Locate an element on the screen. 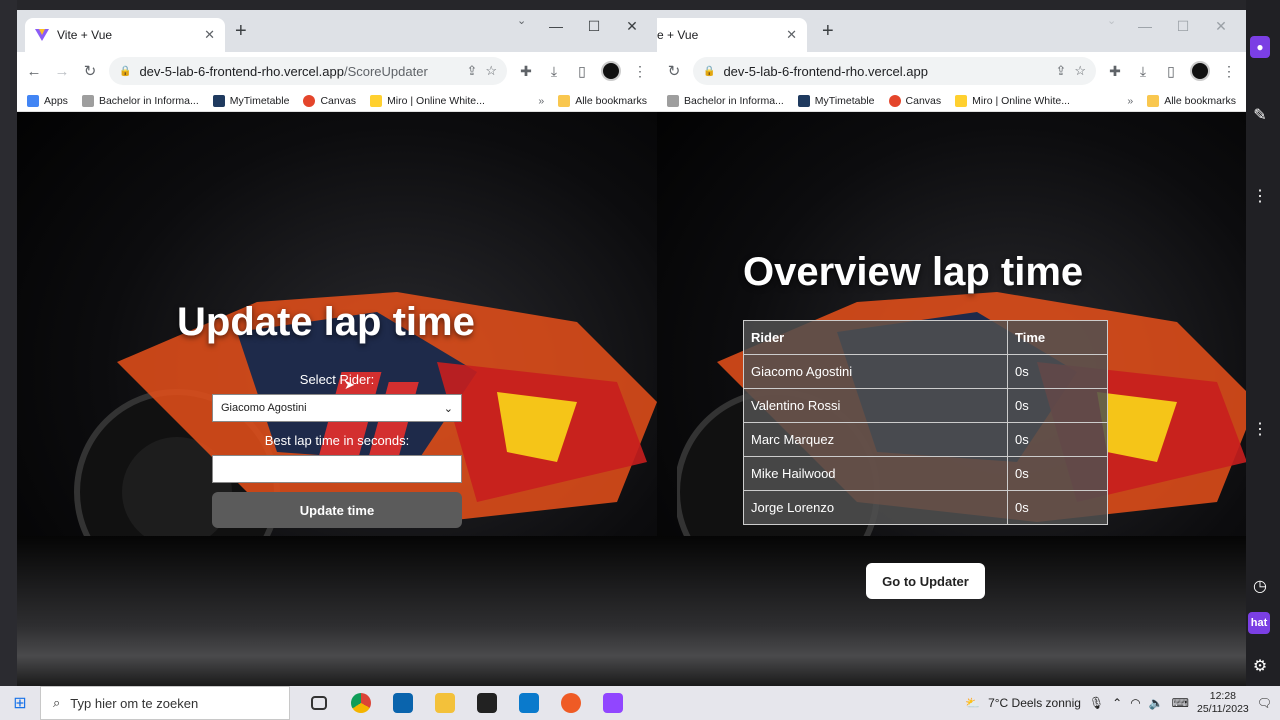 The width and height of the screenshot is (1280, 720). folder-icon is located at coordinates (1153, 100).